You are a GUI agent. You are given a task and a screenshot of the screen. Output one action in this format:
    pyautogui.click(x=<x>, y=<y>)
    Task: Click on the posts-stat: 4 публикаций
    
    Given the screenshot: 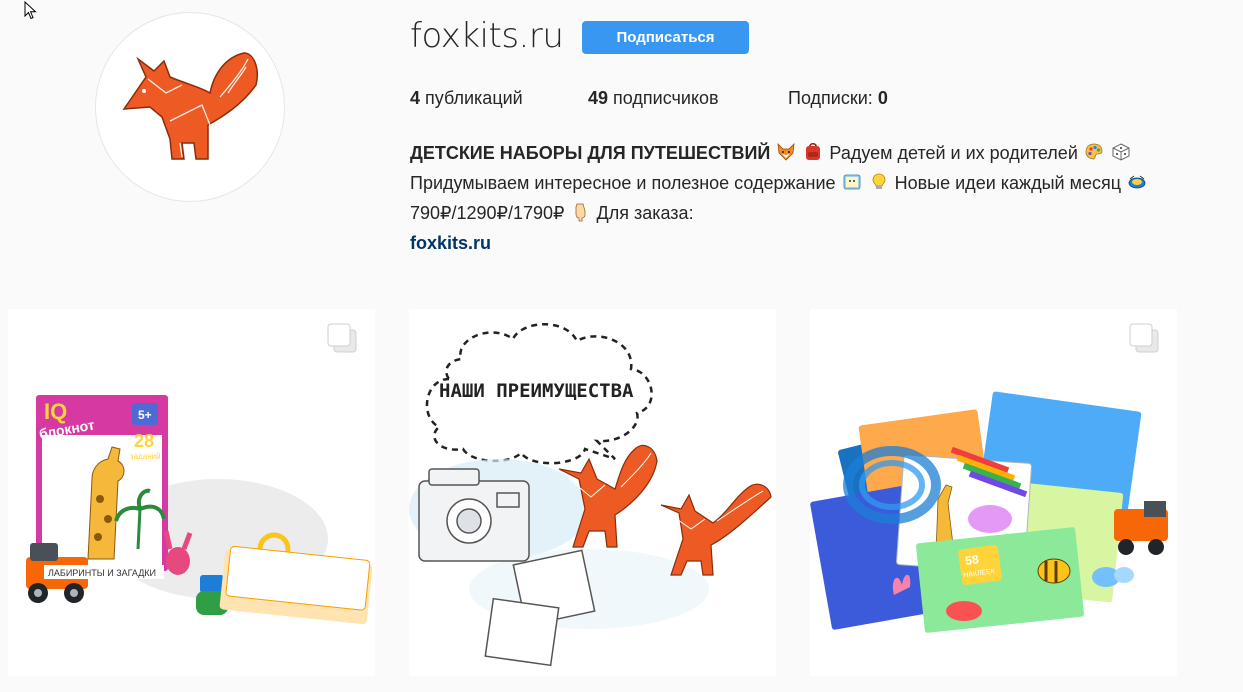 What is the action you would take?
    pyautogui.click(x=466, y=98)
    